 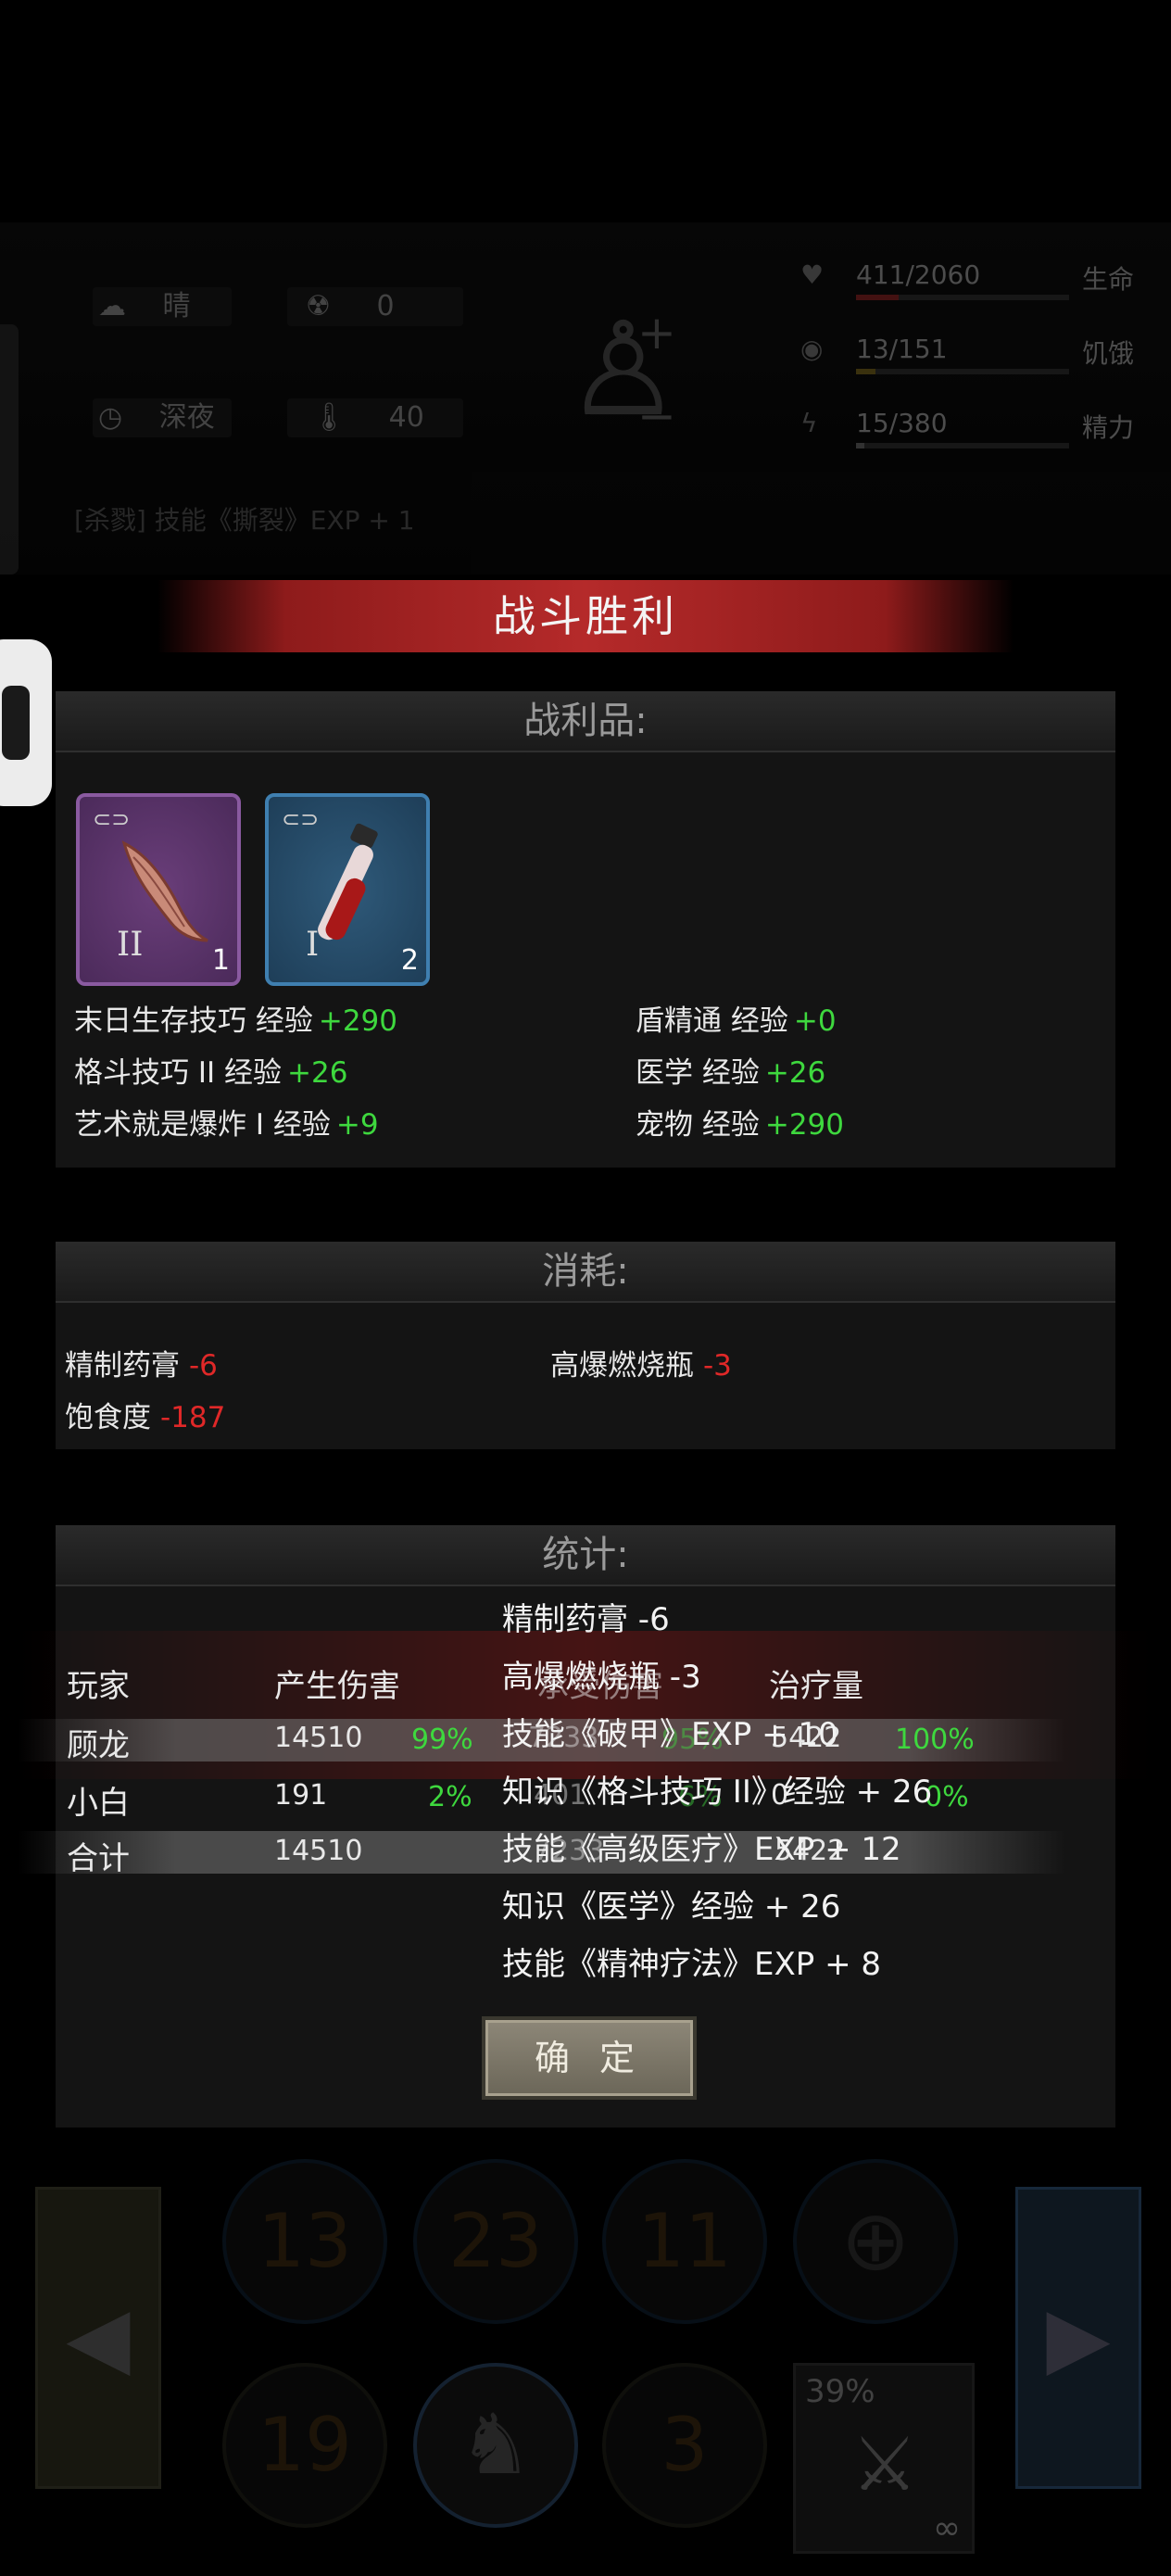 I want to click on temperature-value: 40, so click(x=406, y=417).